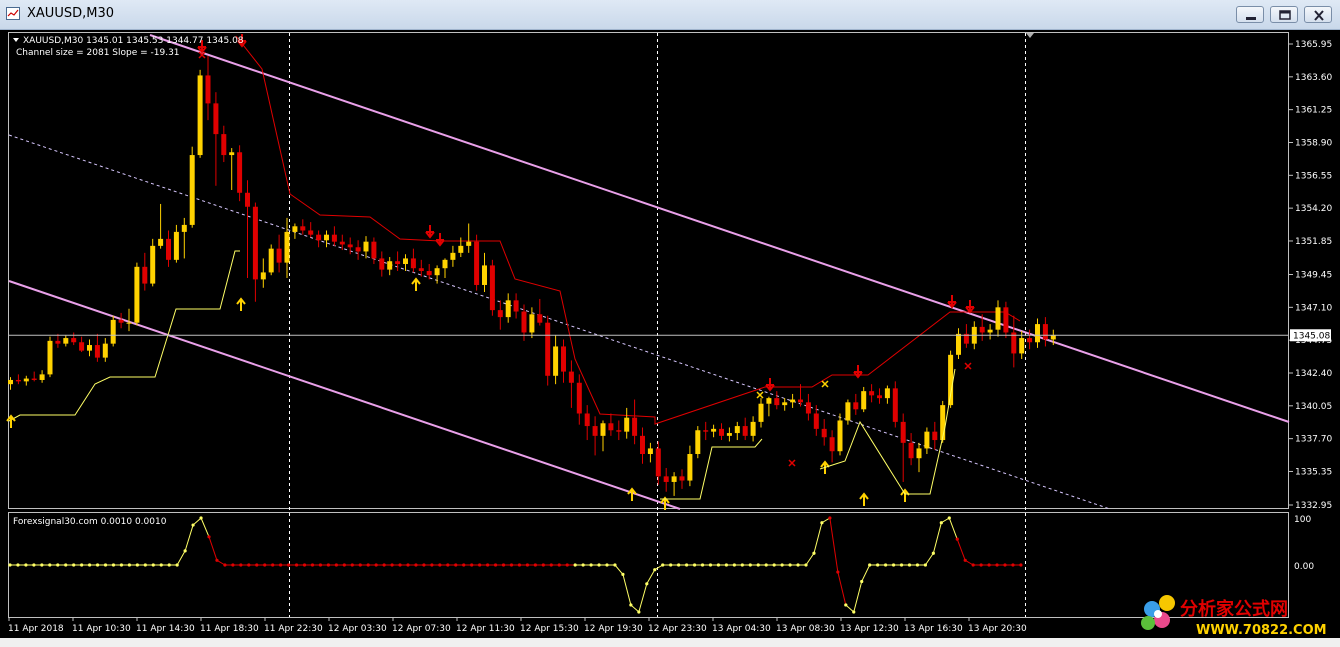 Image resolution: width=1340 pixels, height=647 pixels. Describe the element at coordinates (165, 629) in the screenshot. I see `time-tick-label: 11 Apr 14:30` at that location.